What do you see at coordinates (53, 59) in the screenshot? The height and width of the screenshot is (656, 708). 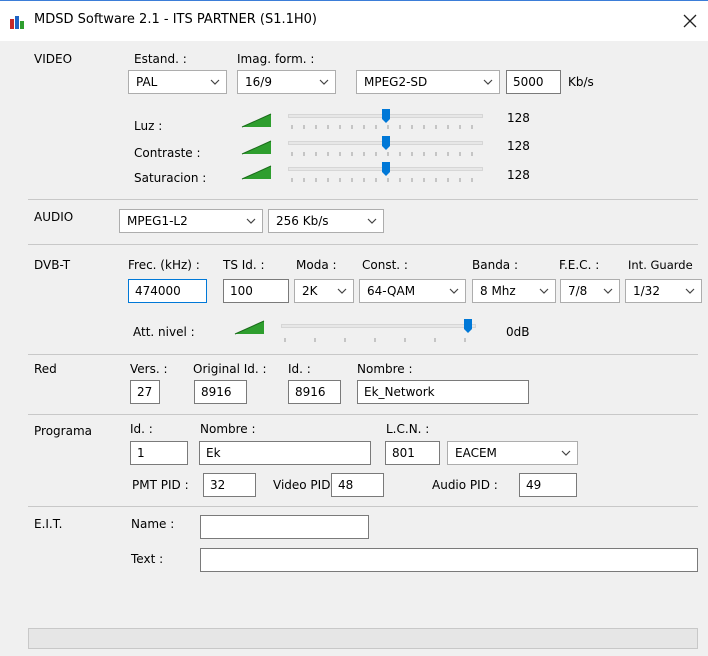 I see `video-section-label: VIDEO` at bounding box center [53, 59].